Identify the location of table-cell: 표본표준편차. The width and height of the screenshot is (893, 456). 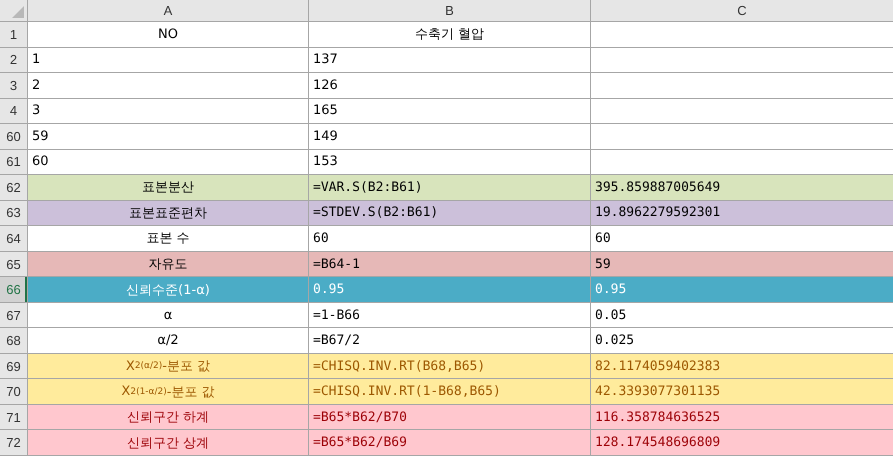
(168, 213).